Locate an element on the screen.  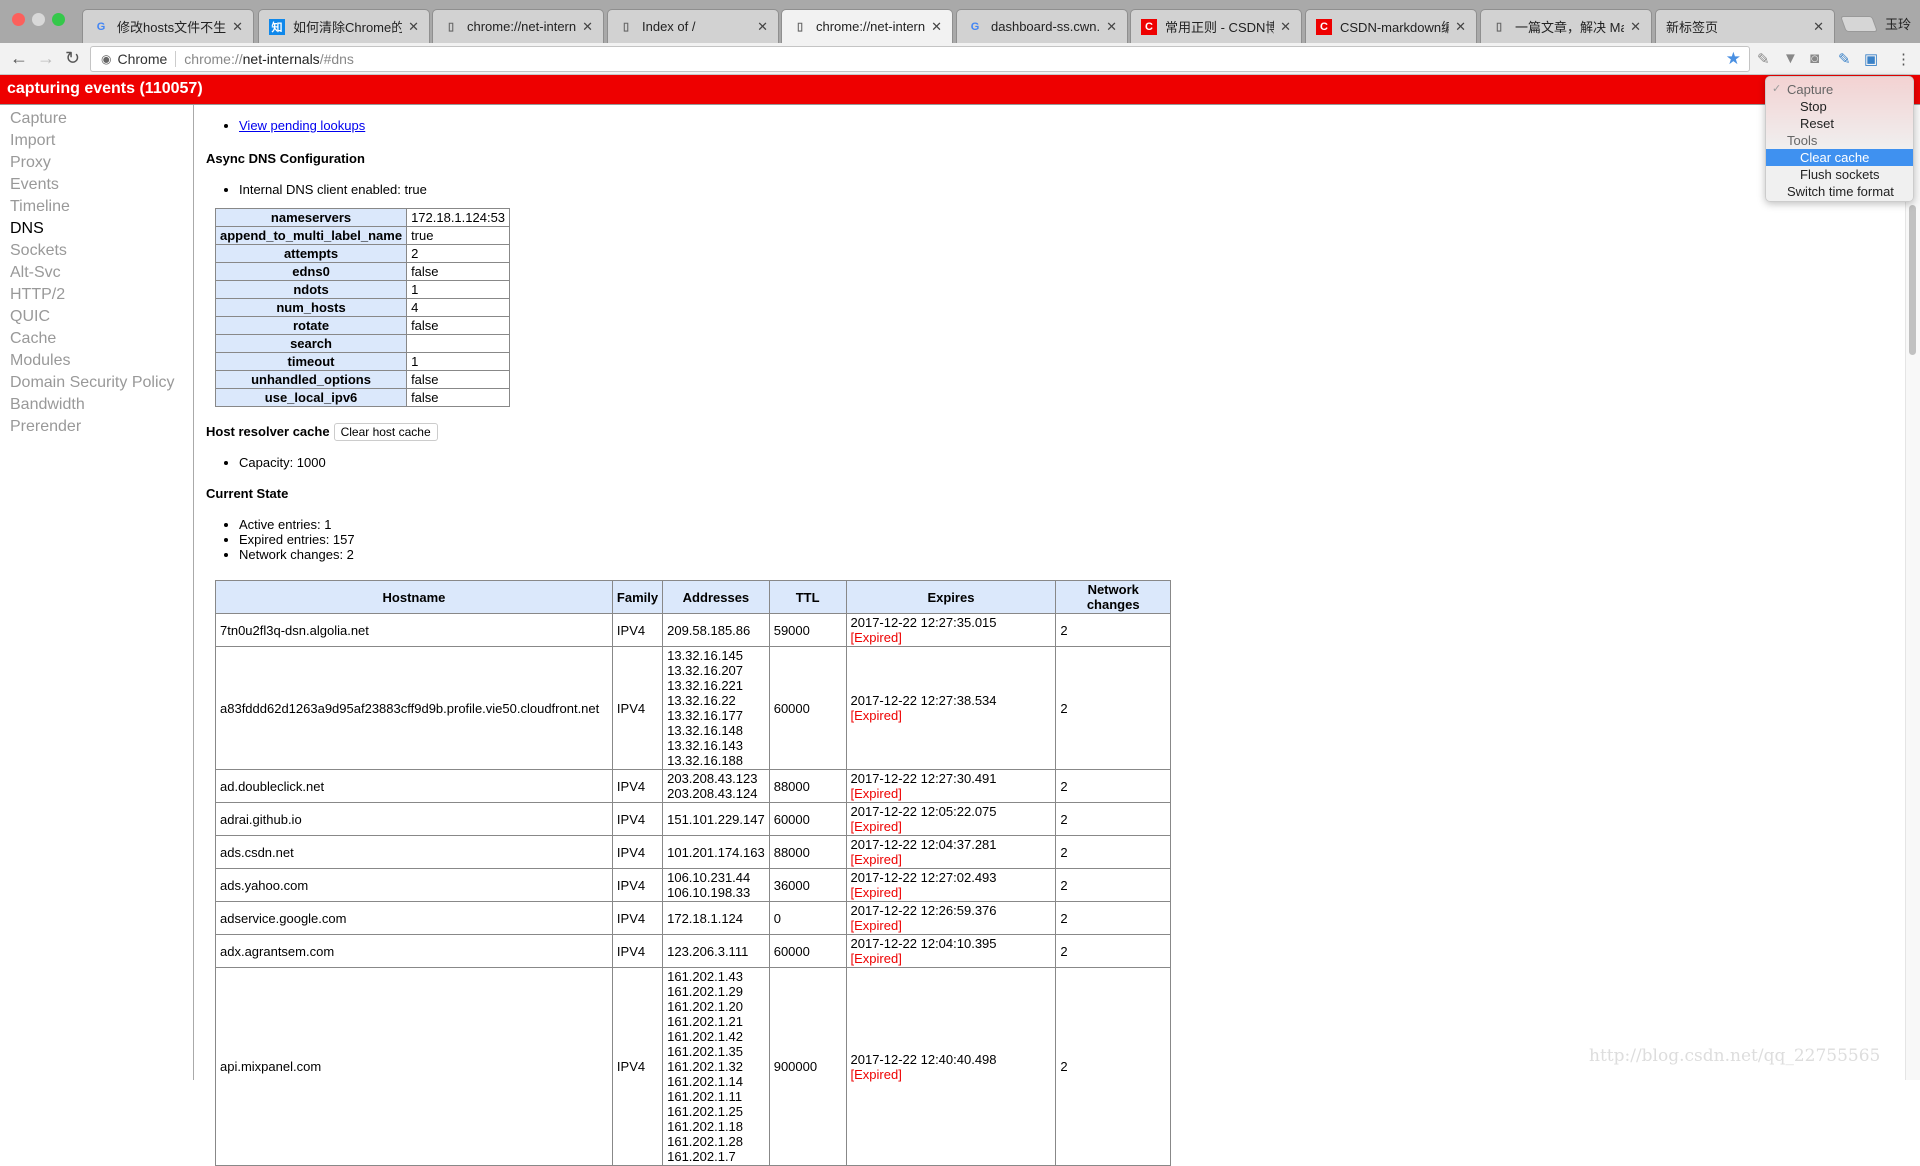
sidebar-item-events: Events is located at coordinates (96, 185).